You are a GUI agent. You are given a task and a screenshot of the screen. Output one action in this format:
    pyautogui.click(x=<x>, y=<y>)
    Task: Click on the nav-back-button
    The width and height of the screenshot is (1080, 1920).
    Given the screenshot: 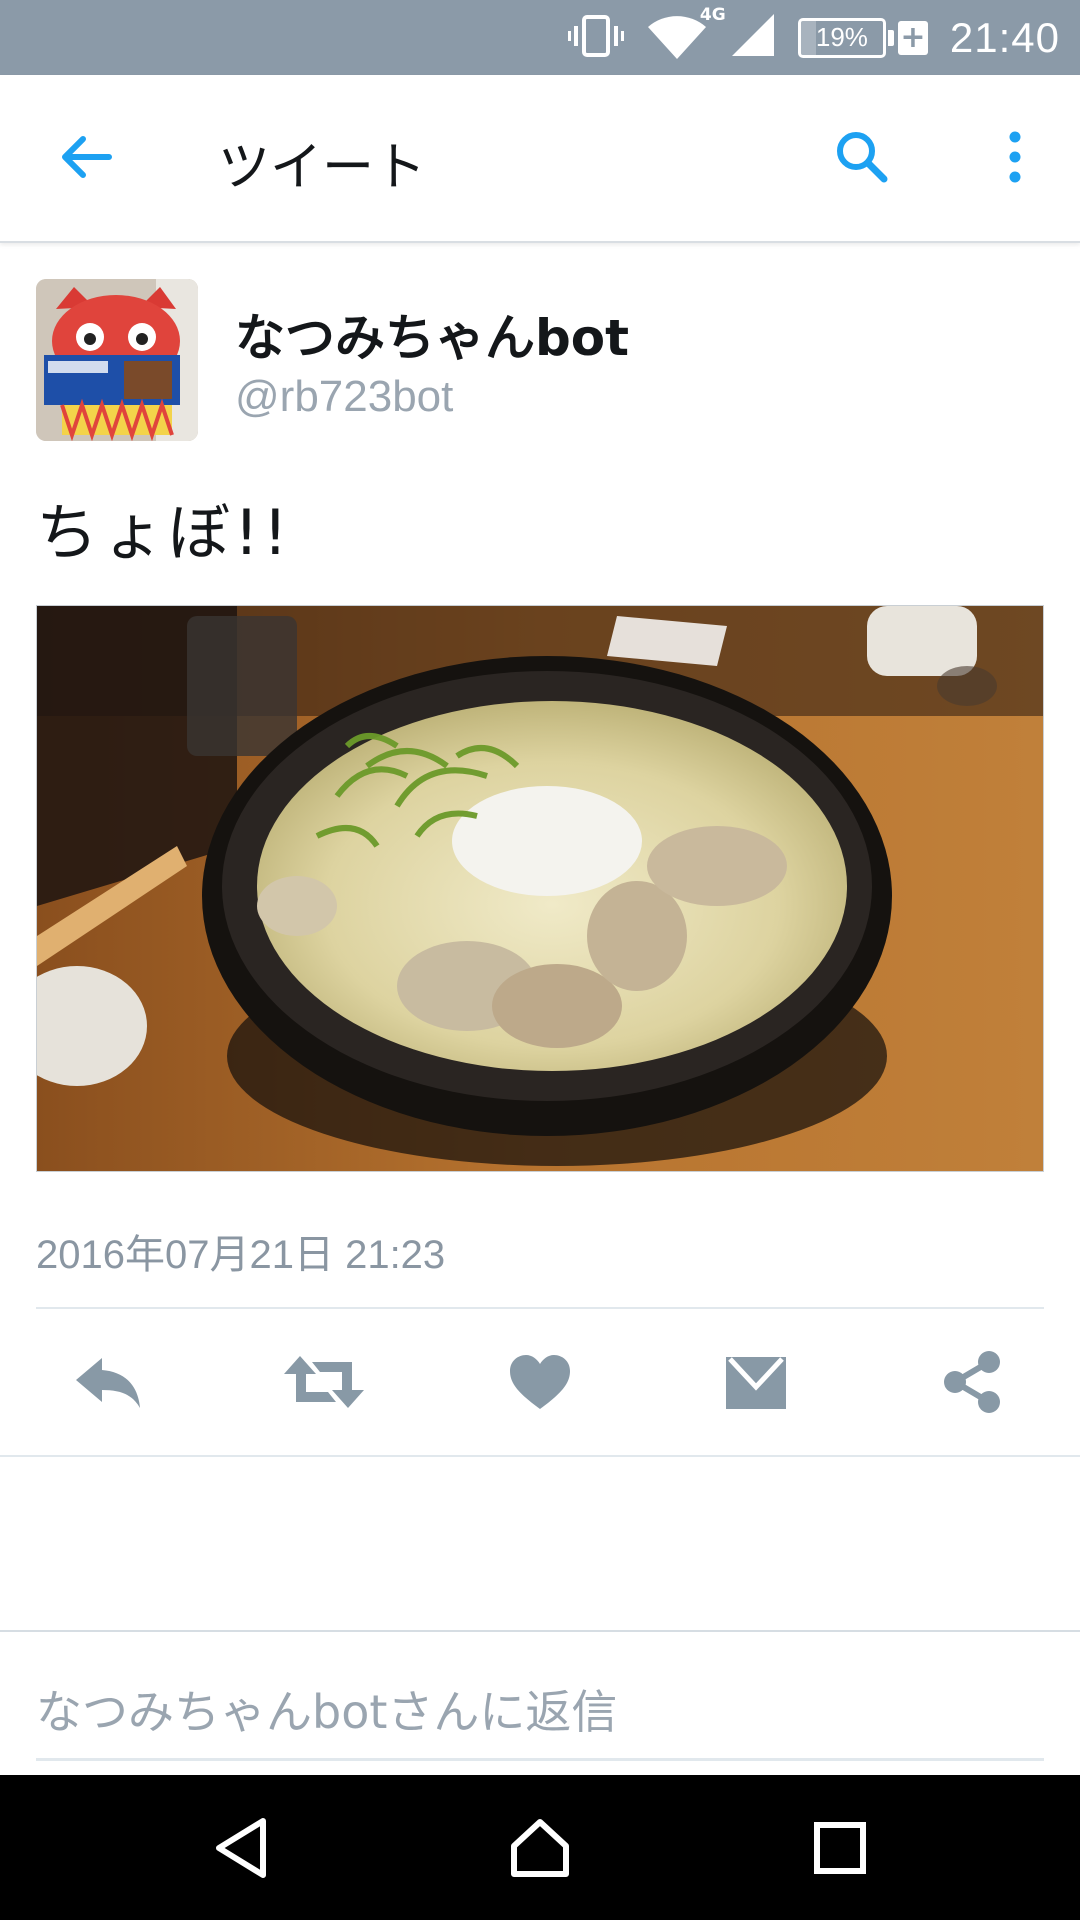 What is the action you would take?
    pyautogui.click(x=241, y=1850)
    